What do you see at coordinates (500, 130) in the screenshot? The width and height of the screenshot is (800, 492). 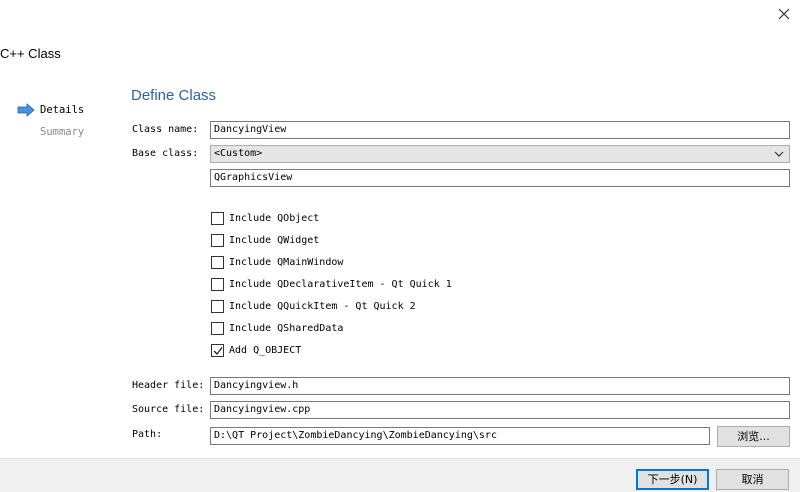 I see `class-name-input: DancyingView` at bounding box center [500, 130].